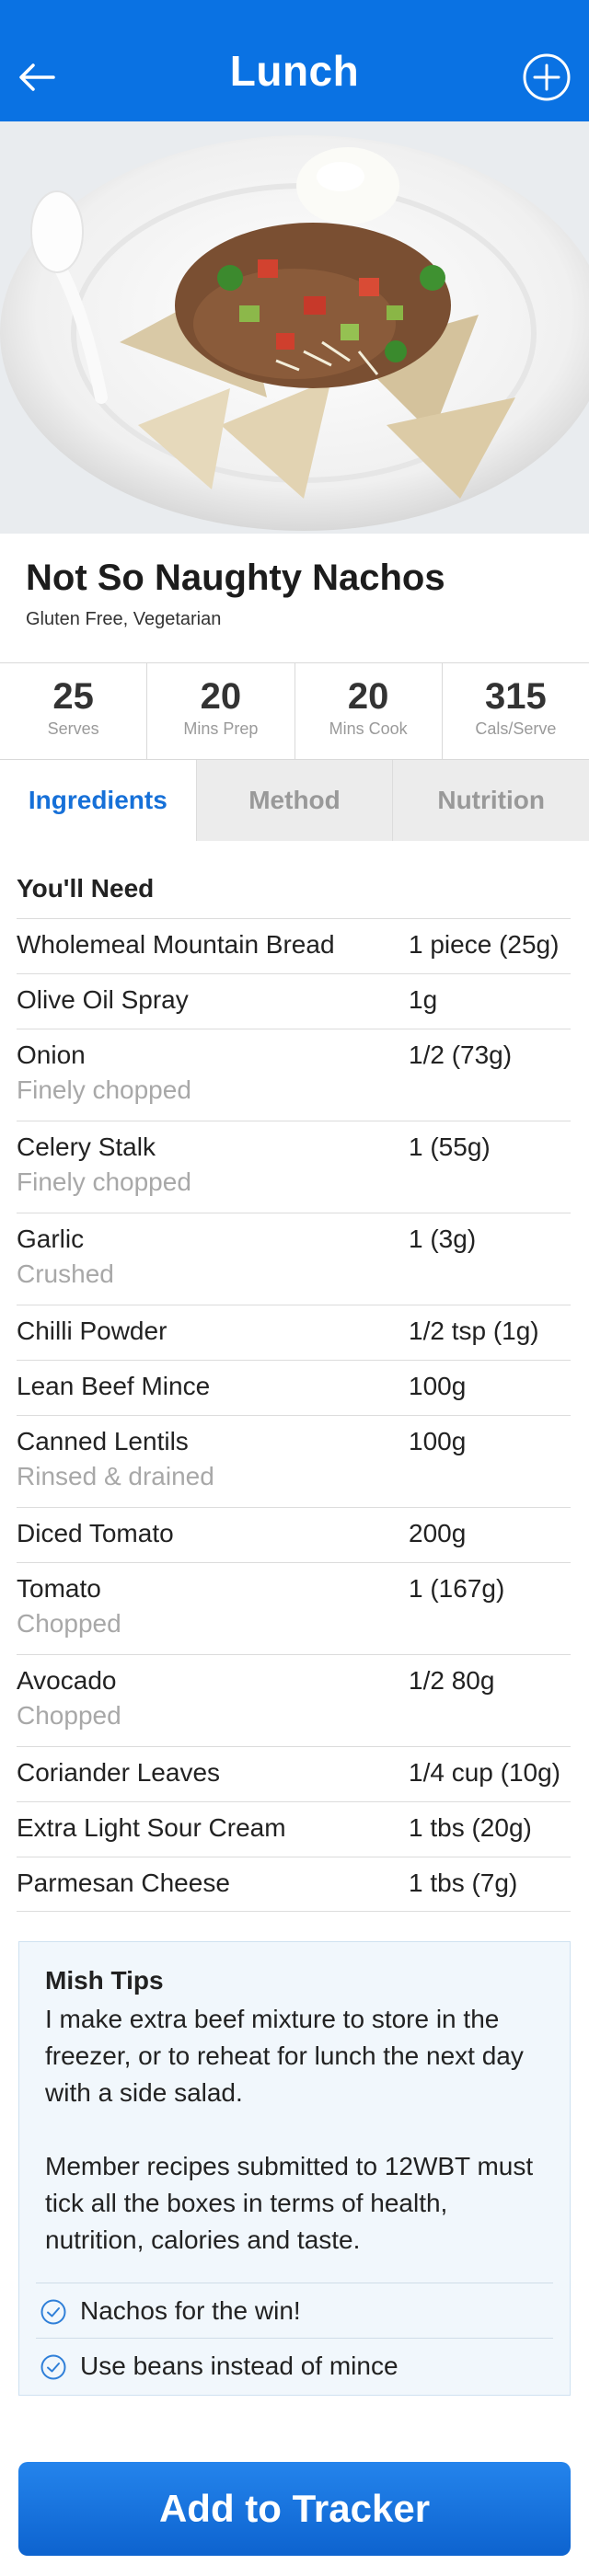 This screenshot has width=589, height=2576. I want to click on stat-label: Mins Cook, so click(368, 728).